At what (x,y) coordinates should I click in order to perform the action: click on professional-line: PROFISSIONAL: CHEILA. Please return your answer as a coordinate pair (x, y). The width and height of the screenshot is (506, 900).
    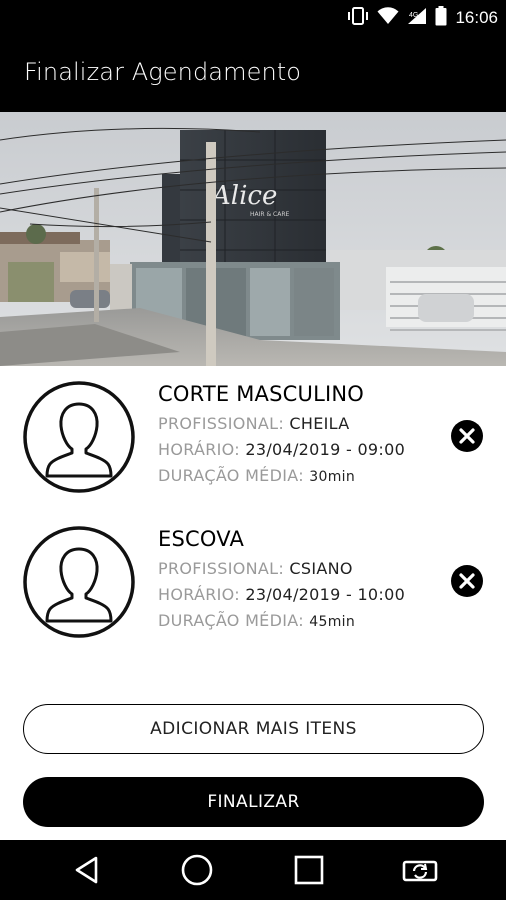
    Looking at the image, I should click on (253, 423).